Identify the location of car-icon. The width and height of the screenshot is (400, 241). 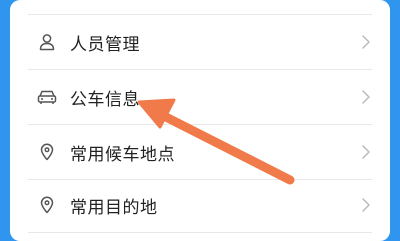
(47, 97).